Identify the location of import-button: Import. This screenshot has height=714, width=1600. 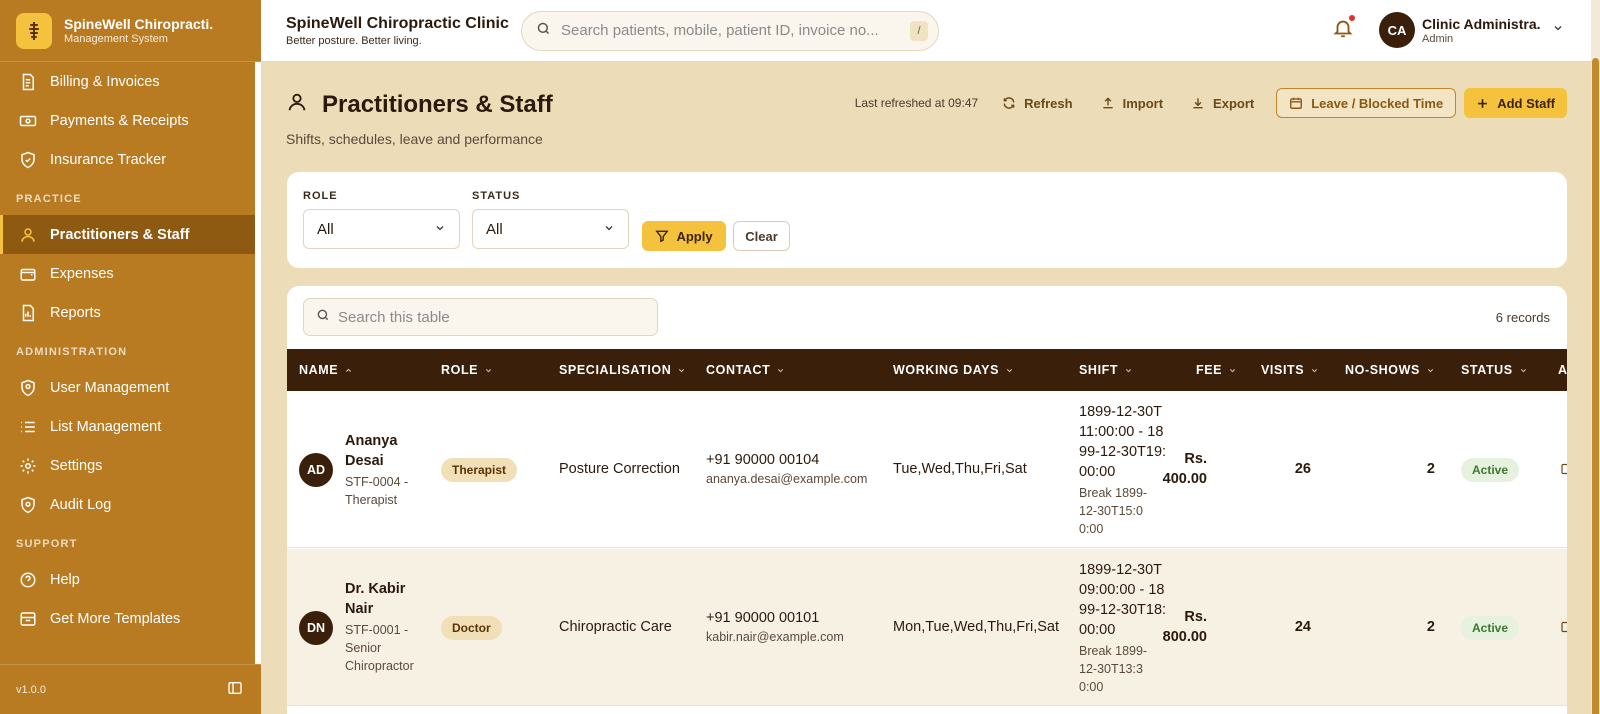
(1132, 103).